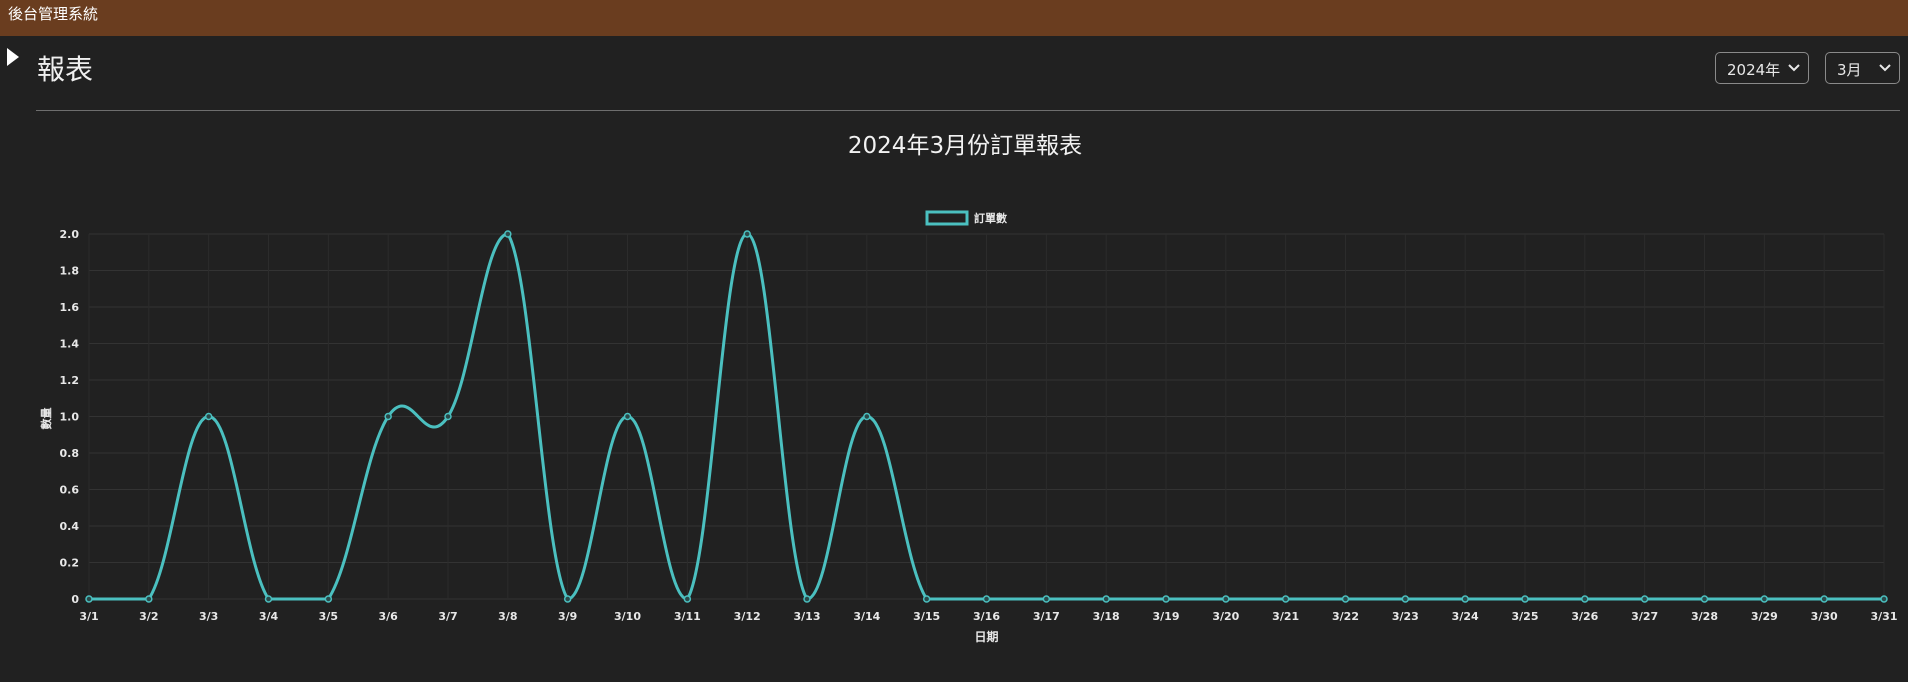 The image size is (1908, 682). I want to click on x-tick-label: 3/28, so click(1704, 616).